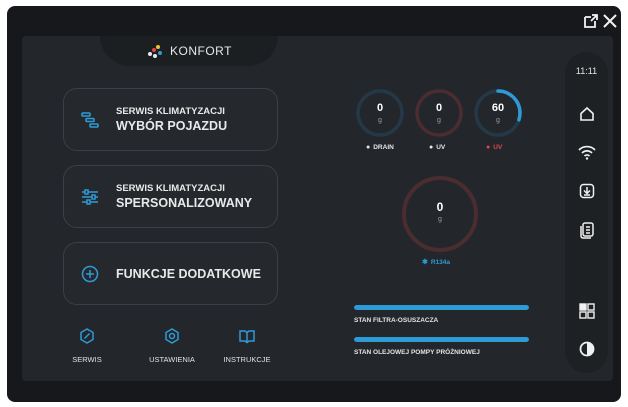 This screenshot has height=407, width=628. I want to click on close-icon, so click(610, 23).